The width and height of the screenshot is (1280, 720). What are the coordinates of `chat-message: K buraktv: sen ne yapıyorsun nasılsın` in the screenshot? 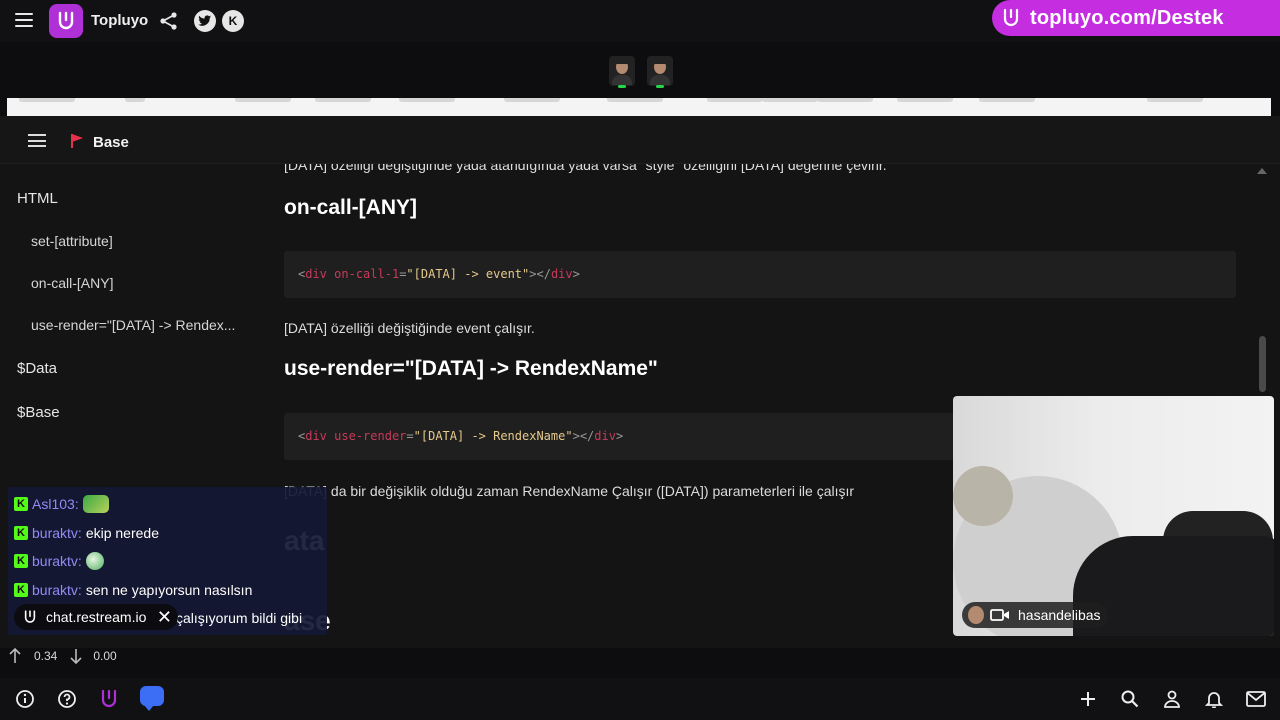 It's located at (133, 590).